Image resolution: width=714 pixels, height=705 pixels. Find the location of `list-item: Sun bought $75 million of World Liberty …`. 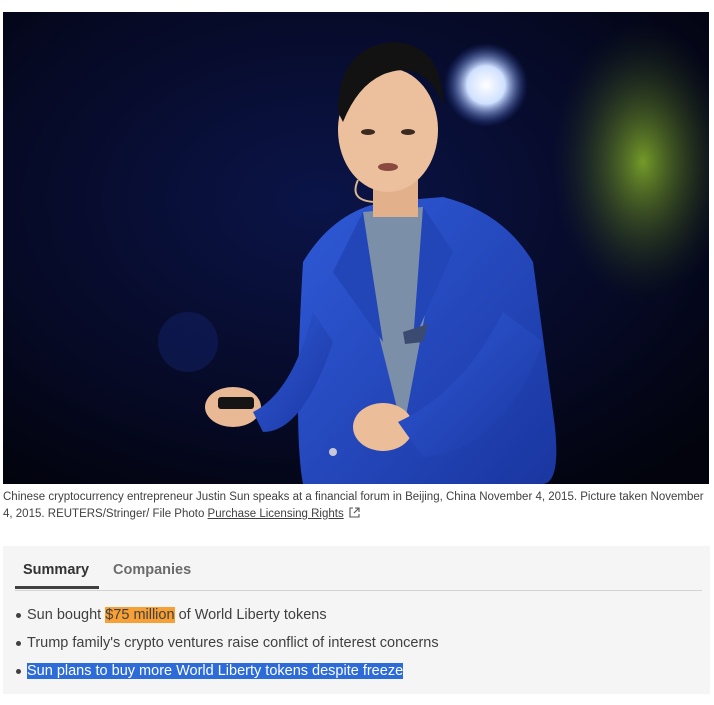

list-item: Sun bought $75 million of World Liberty … is located at coordinates (227, 620).